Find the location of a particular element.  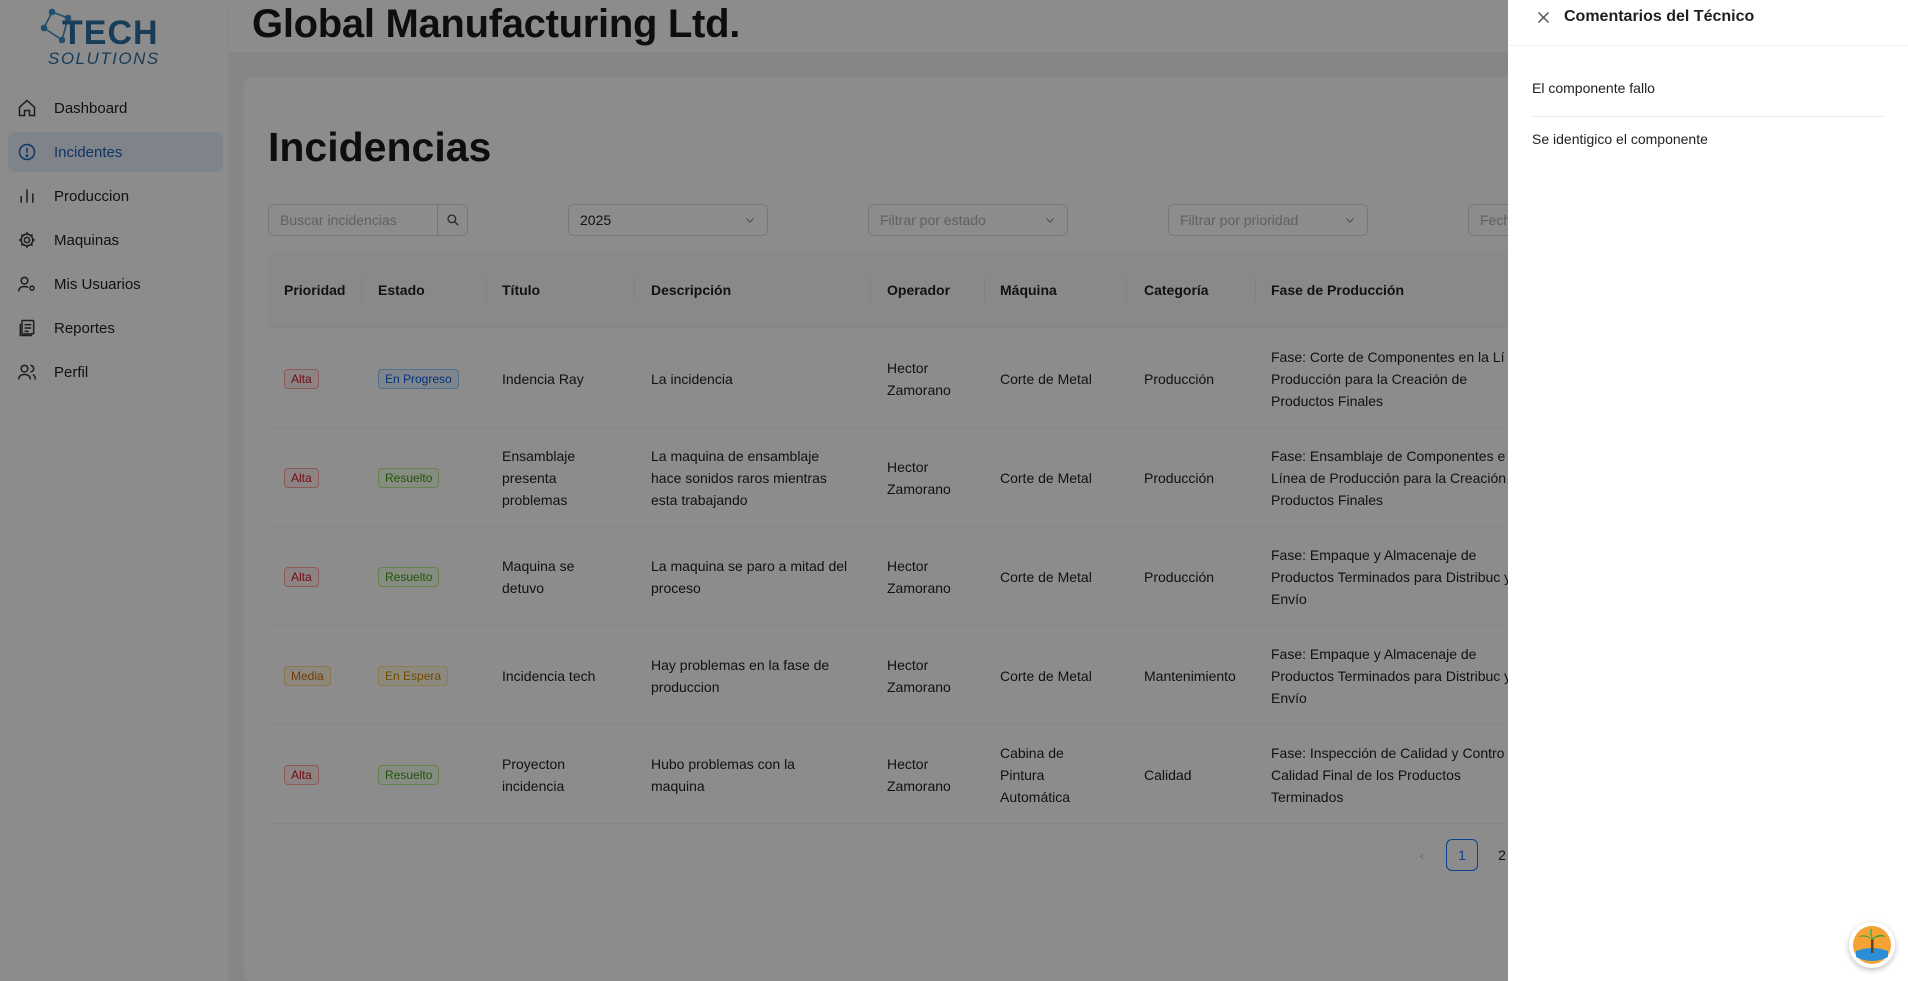

comment-item: El componente fallo is located at coordinates (1708, 98).